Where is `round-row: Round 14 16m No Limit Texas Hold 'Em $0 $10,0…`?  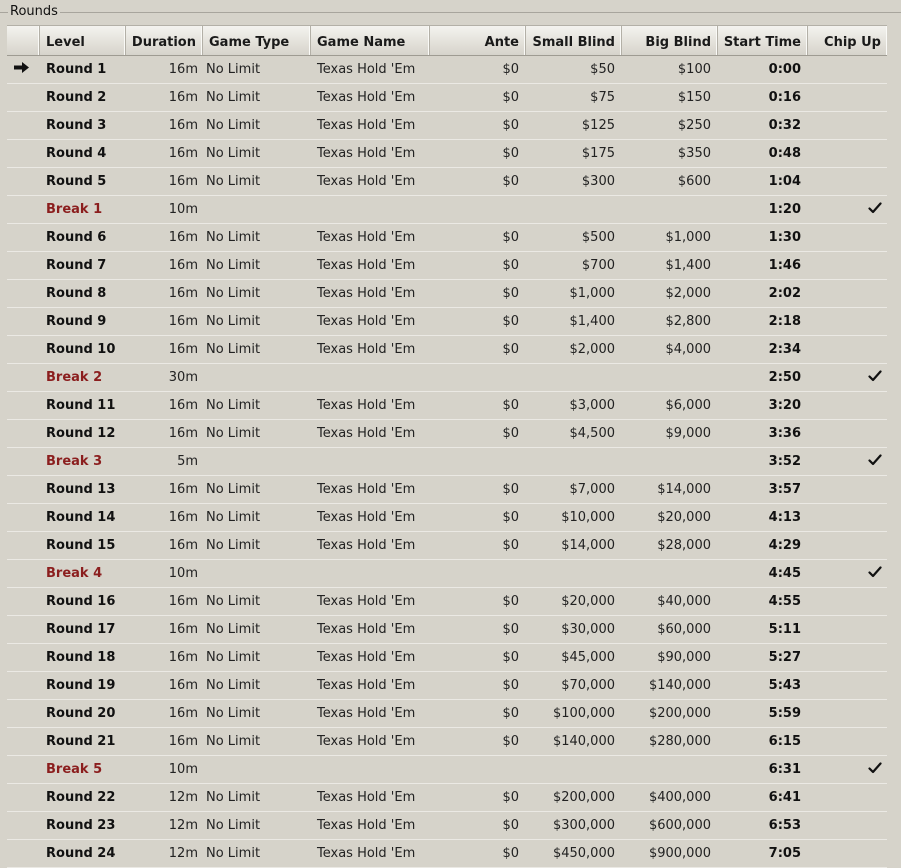 round-row: Round 14 16m No Limit Texas Hold 'Em $0 $10,0… is located at coordinates (447, 518).